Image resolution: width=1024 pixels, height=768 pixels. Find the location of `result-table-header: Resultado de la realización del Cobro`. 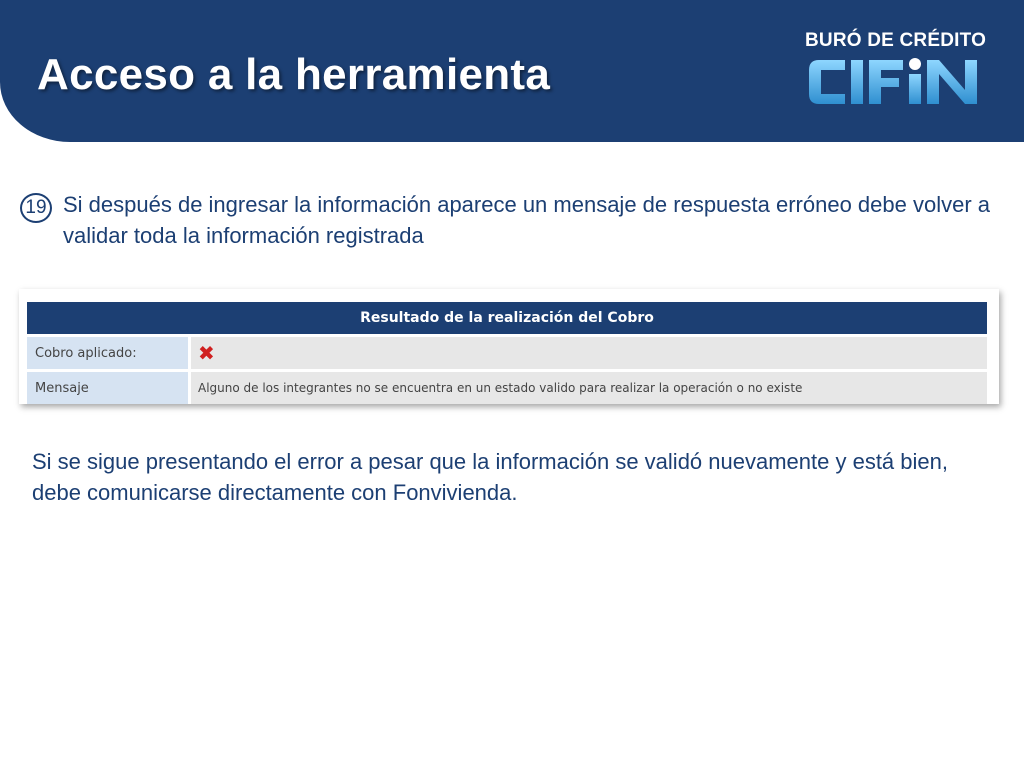

result-table-header: Resultado de la realización del Cobro is located at coordinates (507, 318).